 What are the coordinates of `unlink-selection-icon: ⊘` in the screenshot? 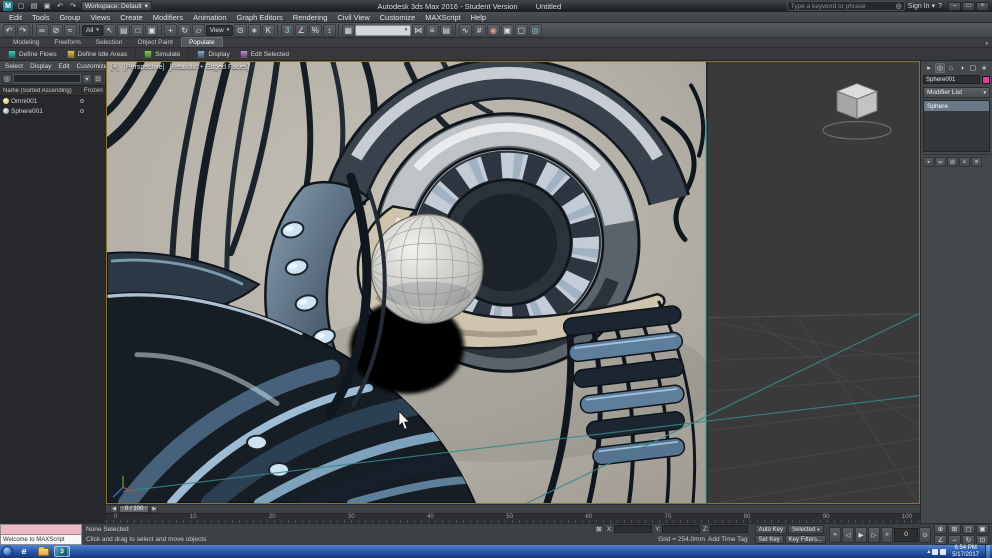 It's located at (56, 30).